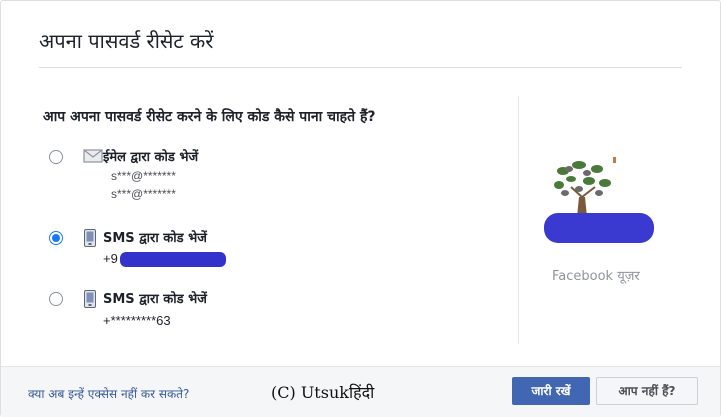 This screenshot has width=721, height=417. I want to click on dialog-title: अपना पासवर्ड रीसेट करें, so click(126, 41).